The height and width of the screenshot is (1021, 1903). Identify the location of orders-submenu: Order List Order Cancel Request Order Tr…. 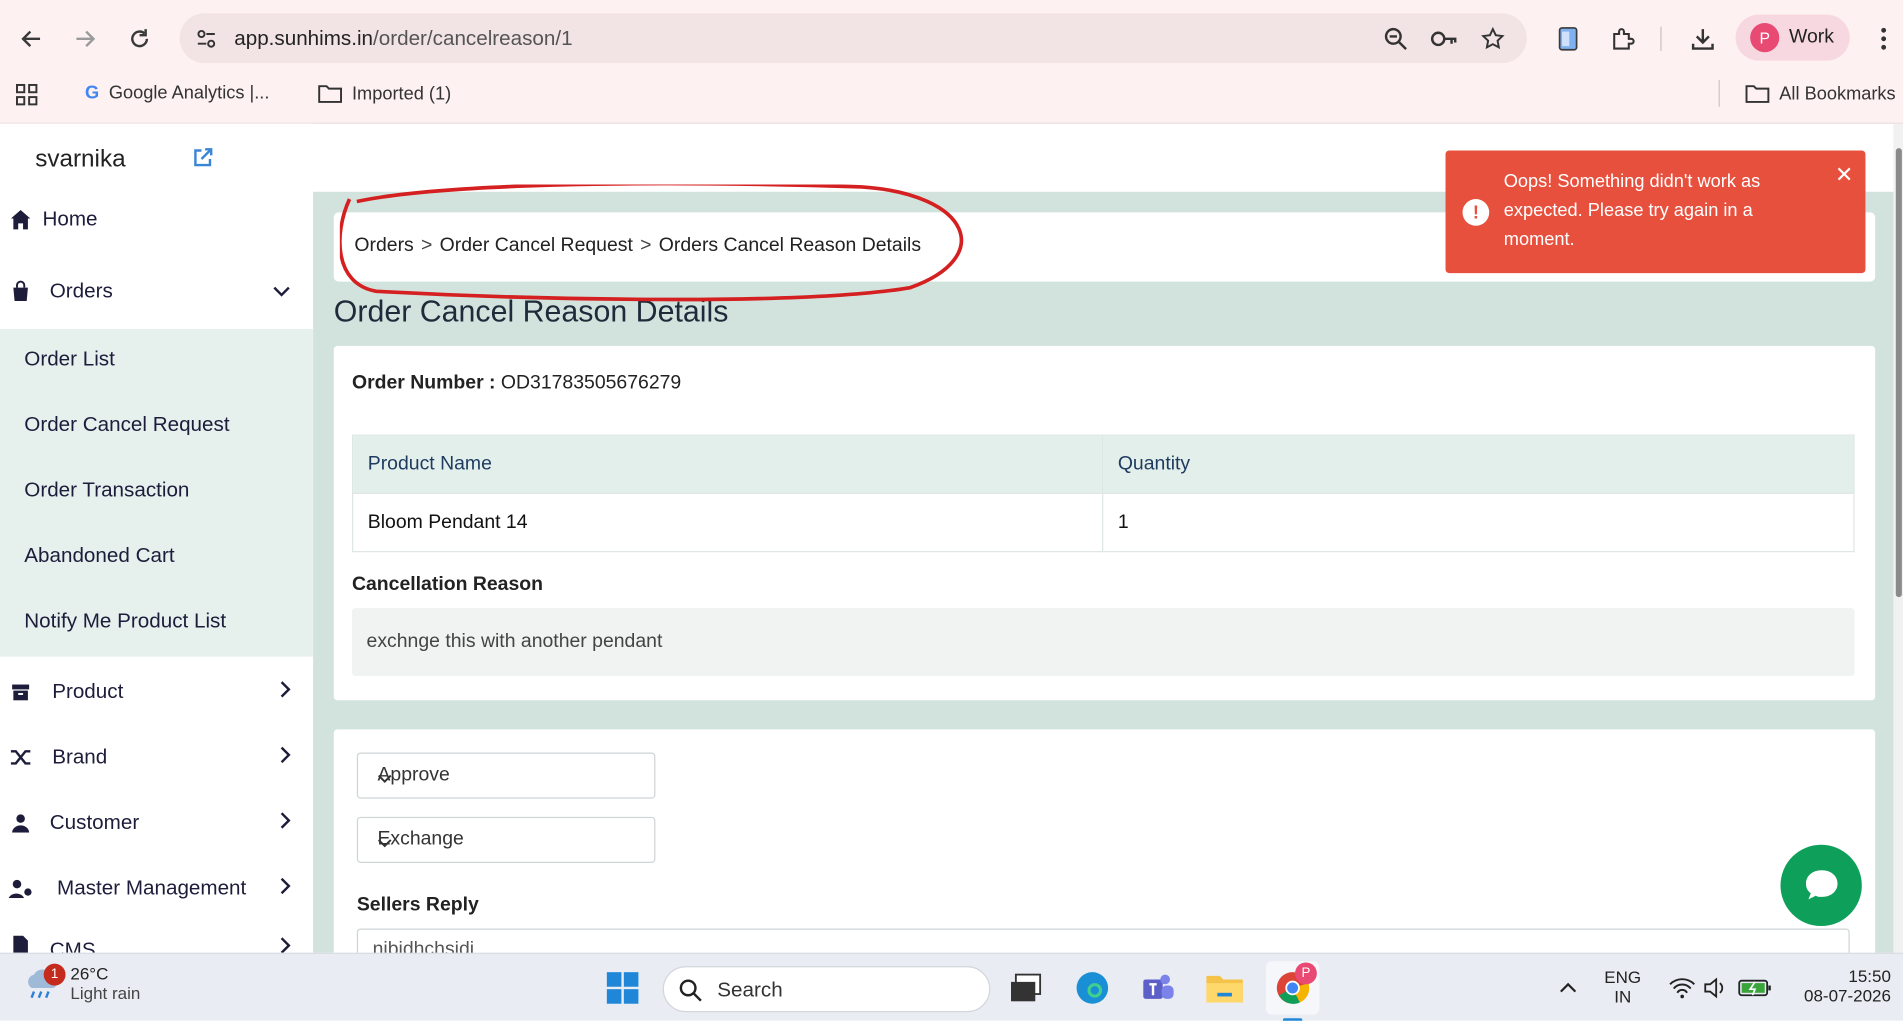
(157, 492).